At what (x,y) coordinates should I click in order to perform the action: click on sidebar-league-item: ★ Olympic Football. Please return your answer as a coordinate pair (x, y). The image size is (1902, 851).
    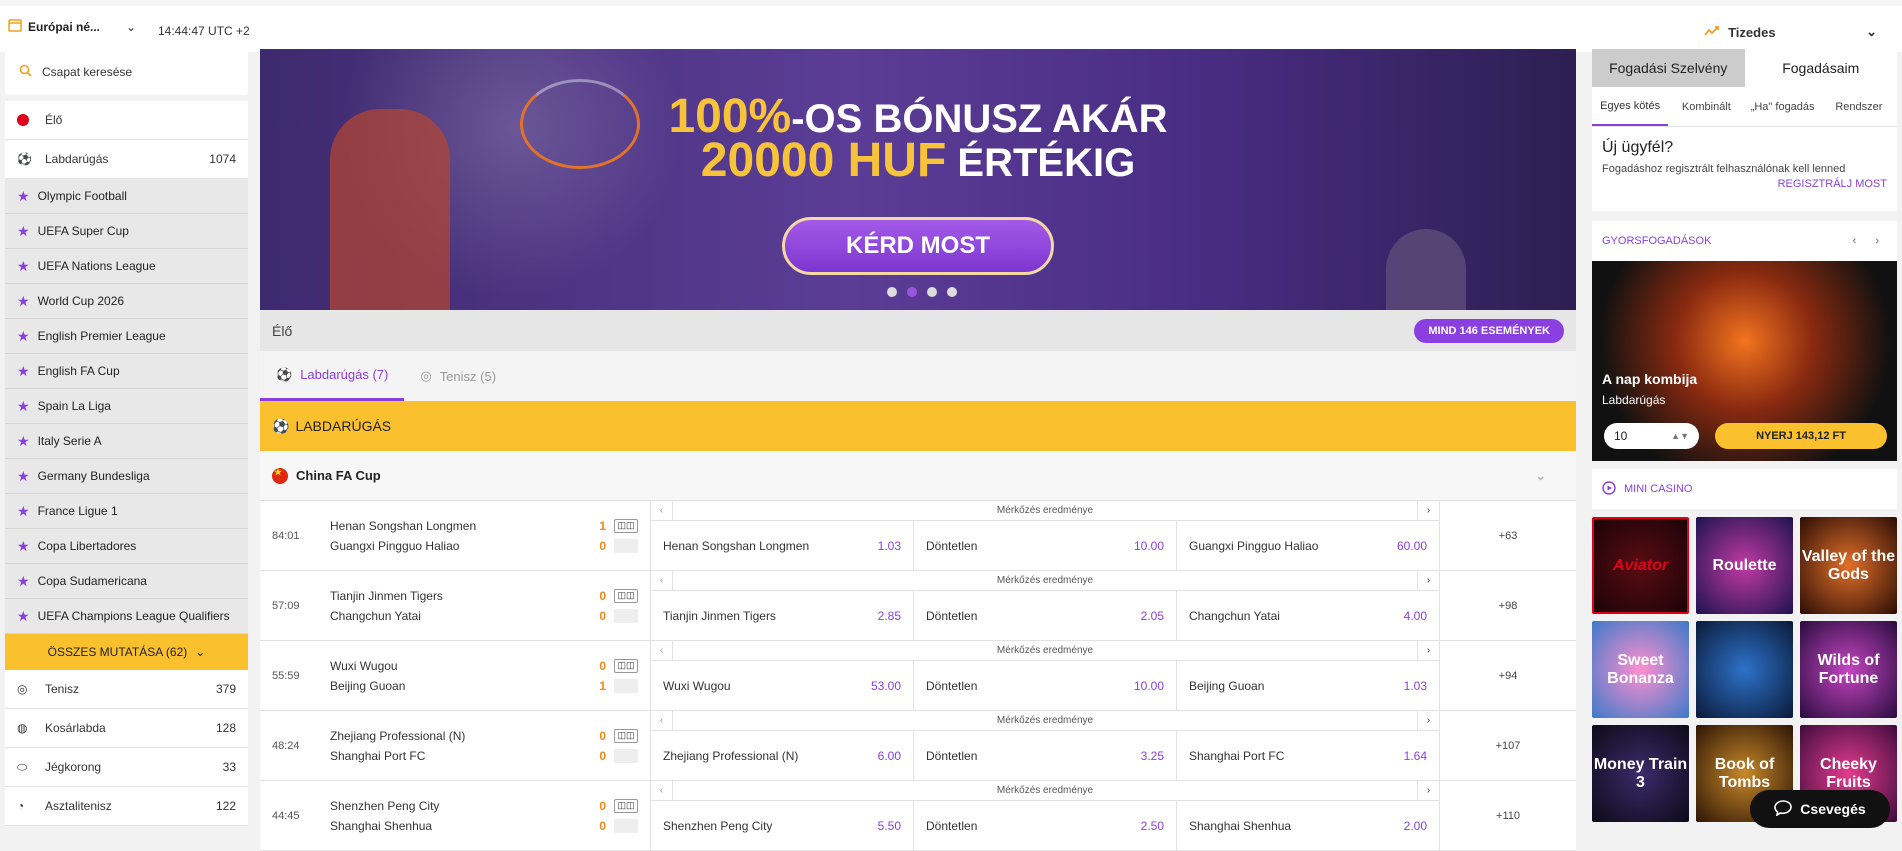
    Looking at the image, I should click on (126, 196).